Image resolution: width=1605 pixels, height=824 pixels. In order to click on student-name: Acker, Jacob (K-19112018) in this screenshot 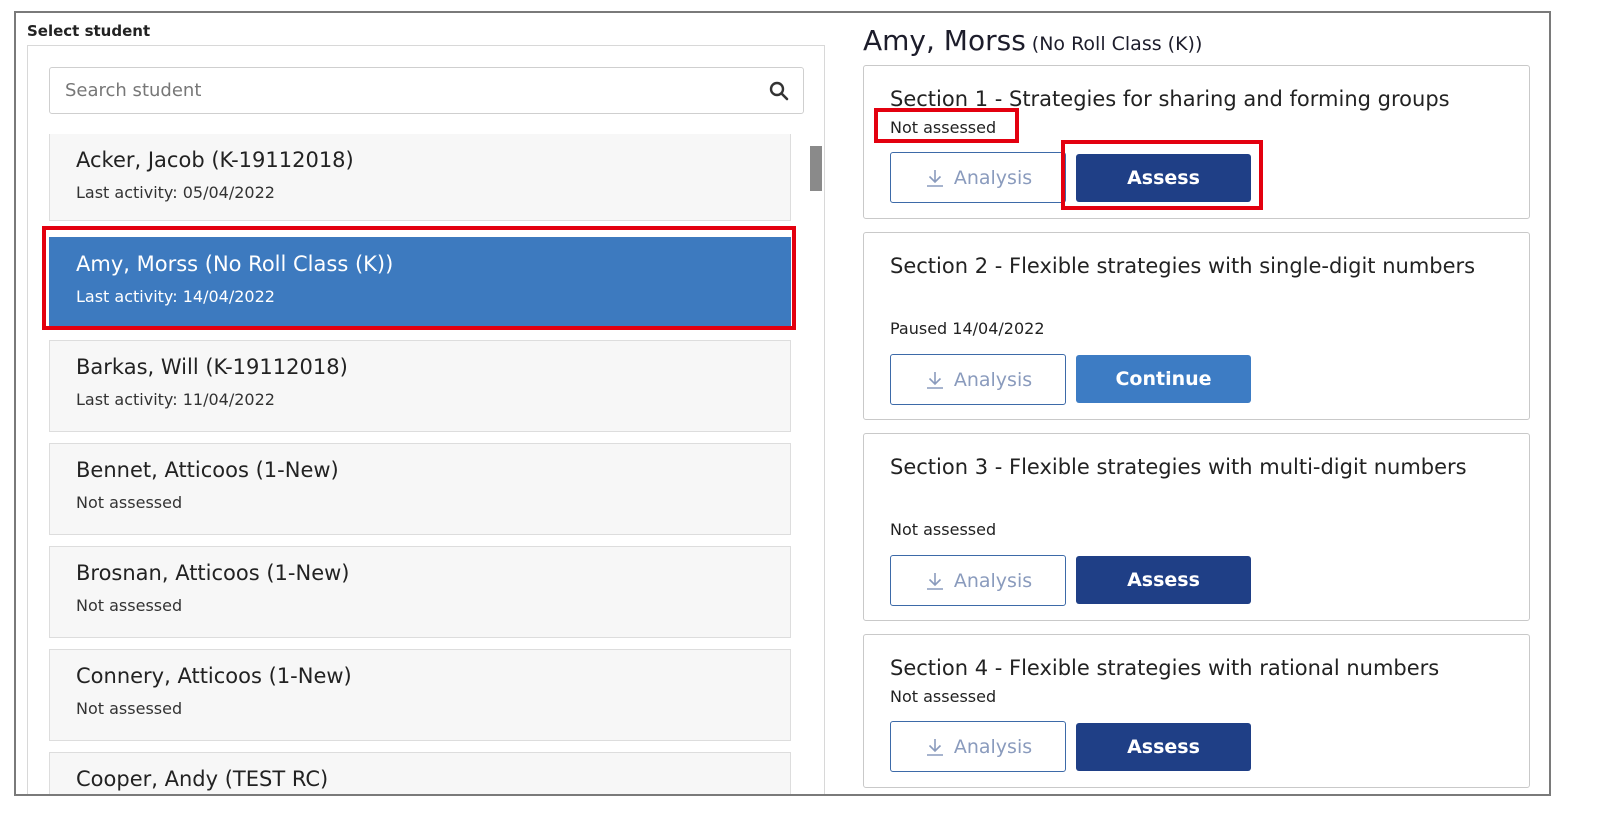, I will do `click(215, 160)`.